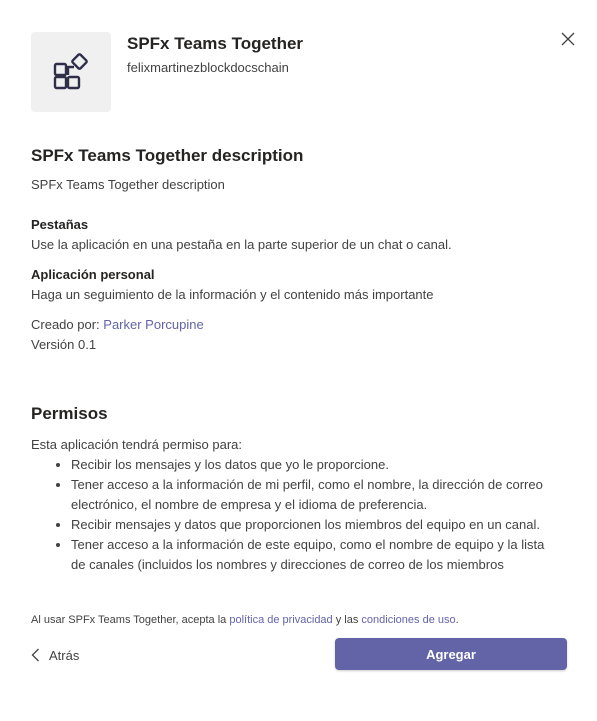 The width and height of the screenshot is (597, 721). I want to click on creator-line: Creado por: Parker Porcupine, so click(117, 324).